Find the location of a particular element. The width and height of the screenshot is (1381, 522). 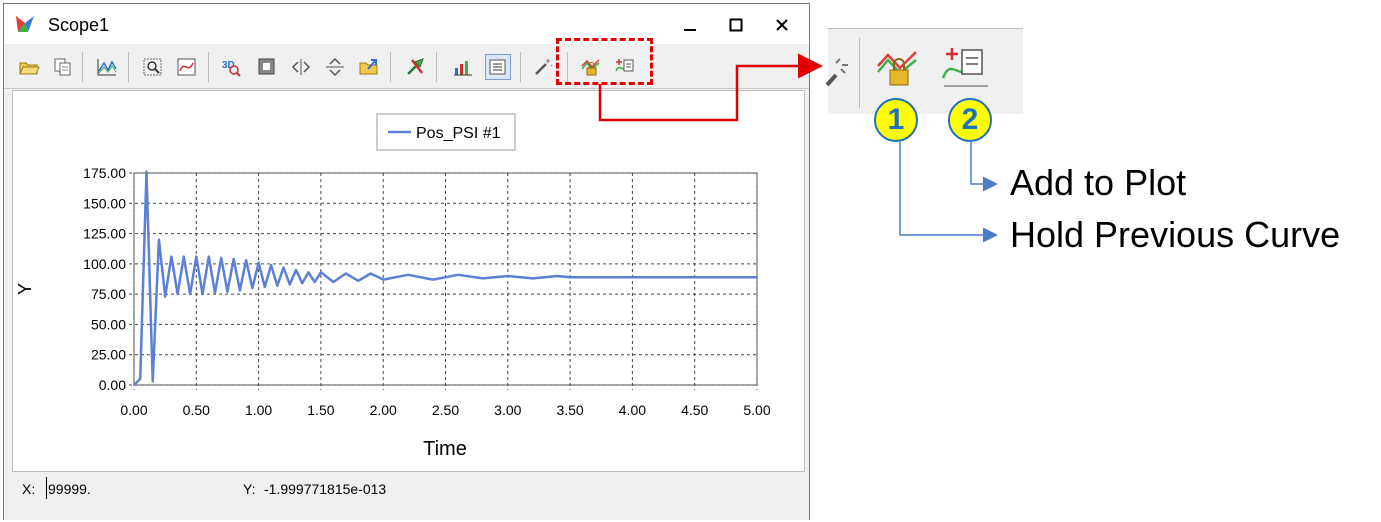

y-tick-label: 150.00 is located at coordinates (104, 203).